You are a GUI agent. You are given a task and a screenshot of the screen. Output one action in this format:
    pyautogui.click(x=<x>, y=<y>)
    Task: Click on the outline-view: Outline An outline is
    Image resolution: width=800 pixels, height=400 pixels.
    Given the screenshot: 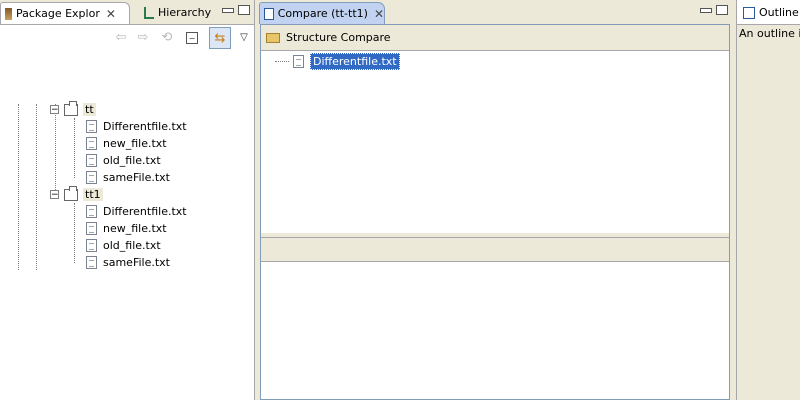 What is the action you would take?
    pyautogui.click(x=768, y=200)
    